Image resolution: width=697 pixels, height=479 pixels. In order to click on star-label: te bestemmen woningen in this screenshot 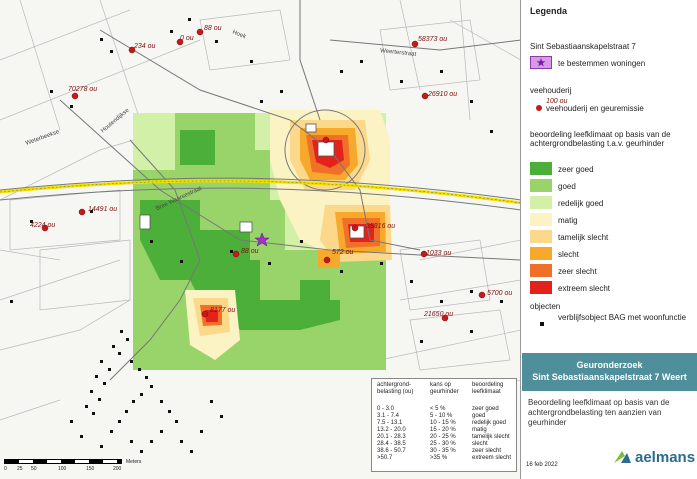, I will do `click(602, 63)`.